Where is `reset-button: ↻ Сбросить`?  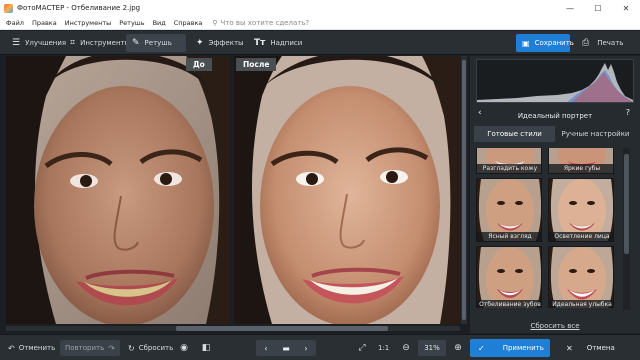 reset-button: ↻ Сбросить is located at coordinates (150, 348).